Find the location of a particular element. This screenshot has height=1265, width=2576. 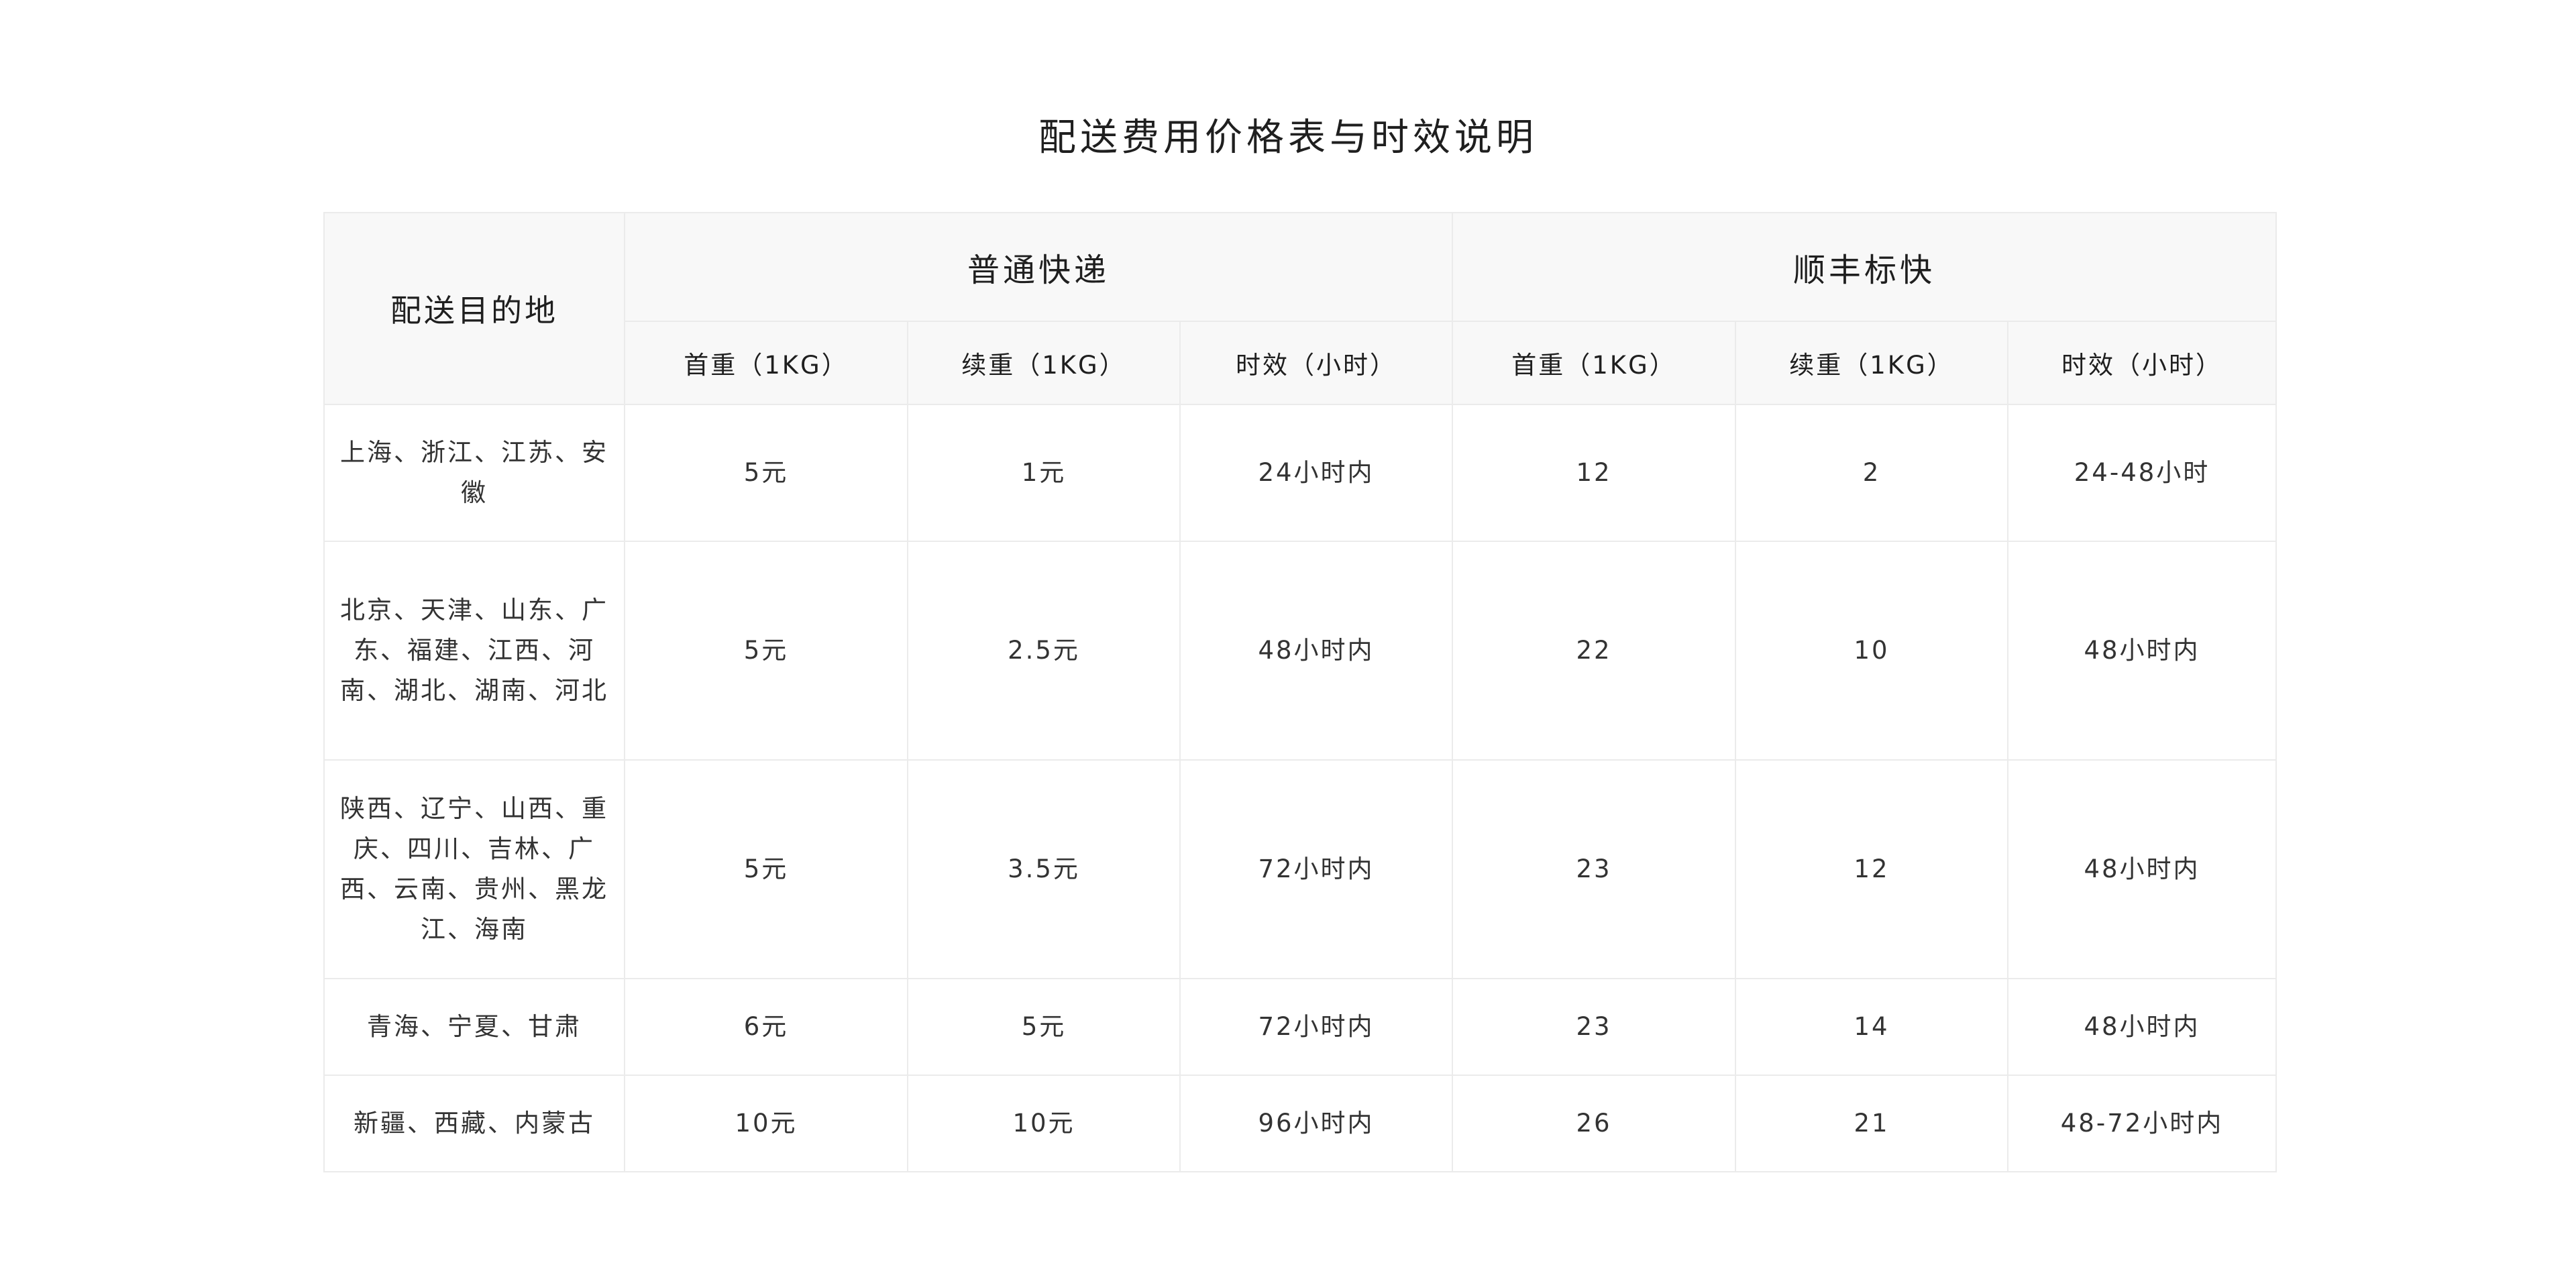

table-cell: 96小时内 is located at coordinates (1316, 1123).